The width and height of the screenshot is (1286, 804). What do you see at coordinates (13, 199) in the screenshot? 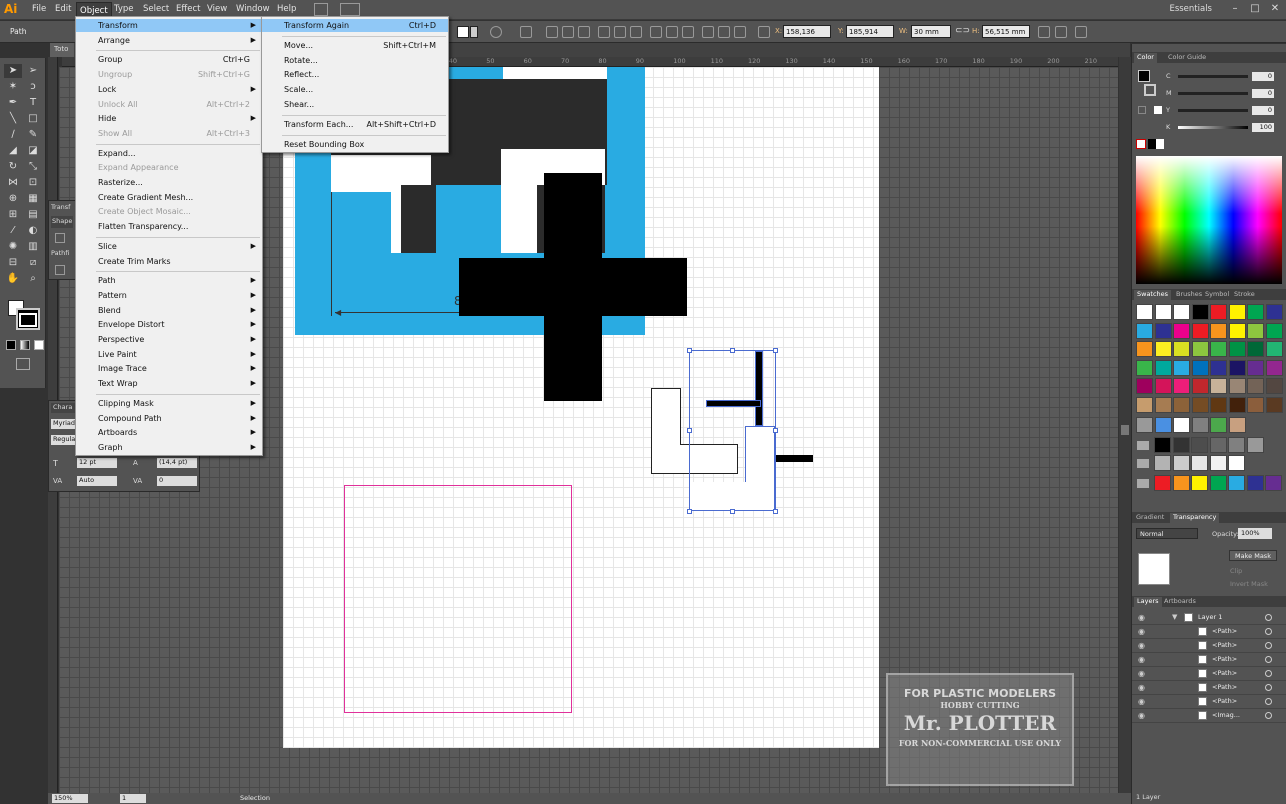
I see `shape-builder-tool-icon: ⊕` at bounding box center [13, 199].